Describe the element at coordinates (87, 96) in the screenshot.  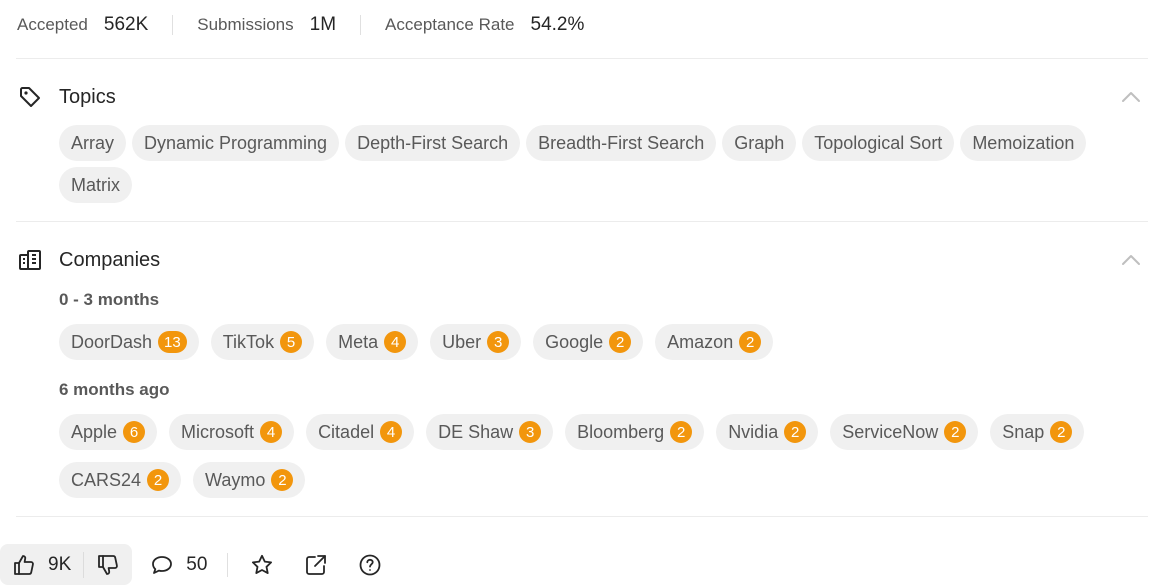
I see `topics-title: Topics` at that location.